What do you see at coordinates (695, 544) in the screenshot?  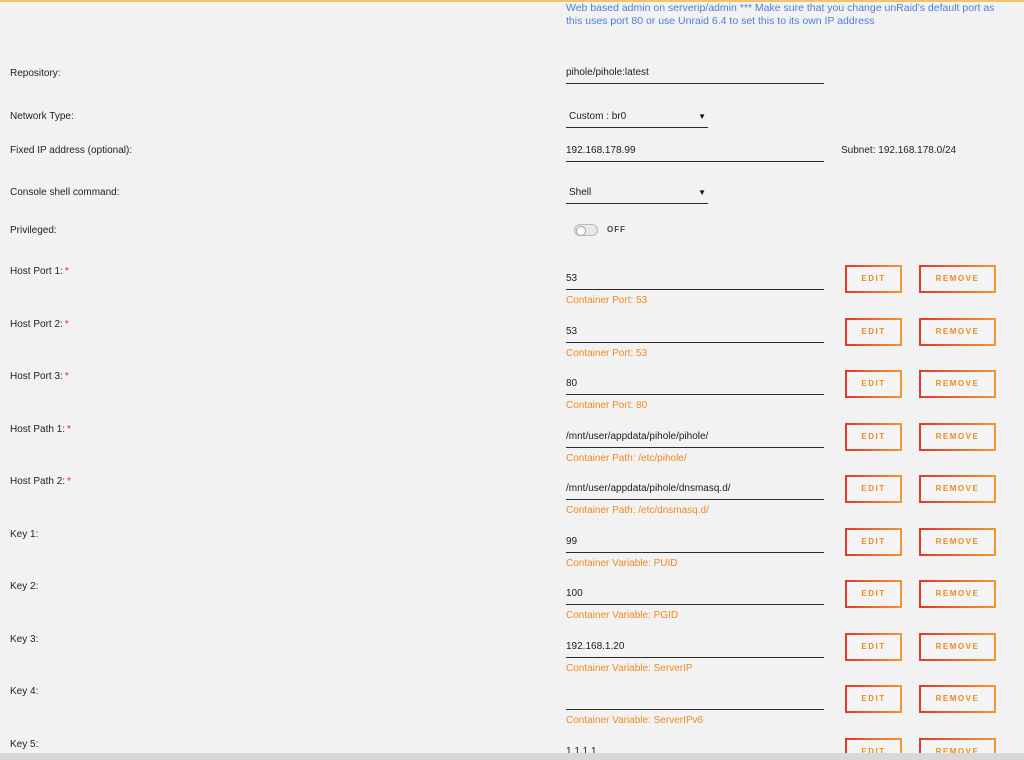 I see `mapping-input: 99` at bounding box center [695, 544].